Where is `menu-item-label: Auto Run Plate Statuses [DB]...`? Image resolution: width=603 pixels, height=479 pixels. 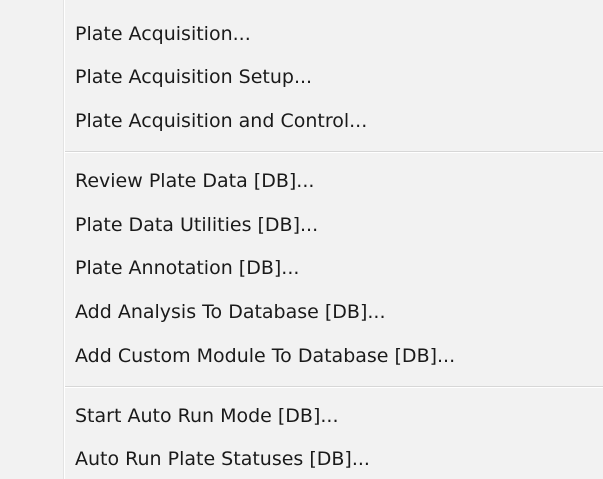
menu-item-label: Auto Run Plate Statuses [DB]... is located at coordinates (222, 459).